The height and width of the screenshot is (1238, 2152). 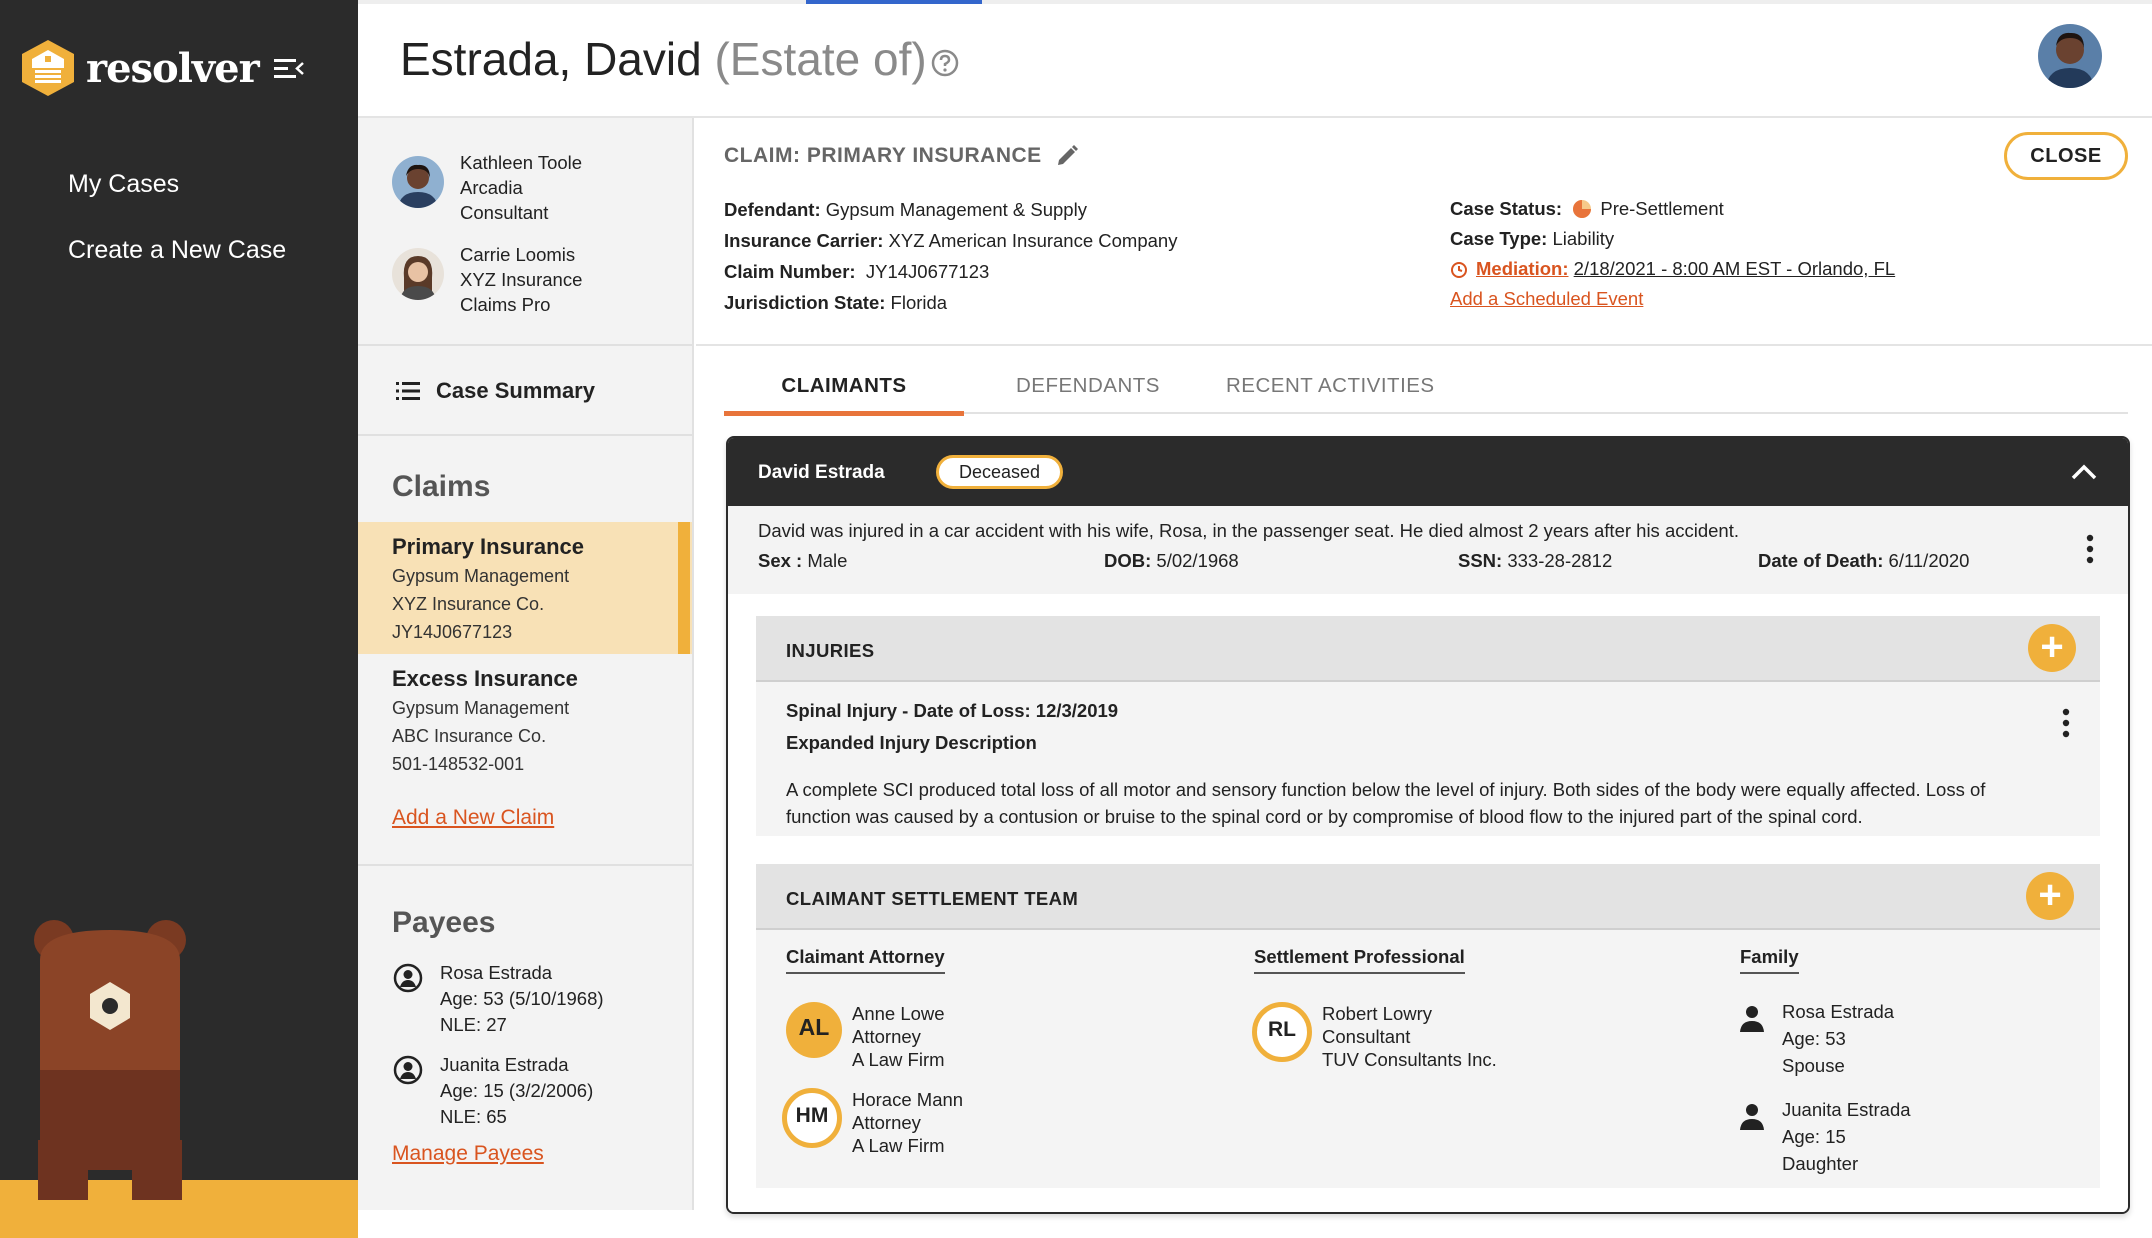 I want to click on injuries-header: INJURIES +, so click(x=1428, y=649).